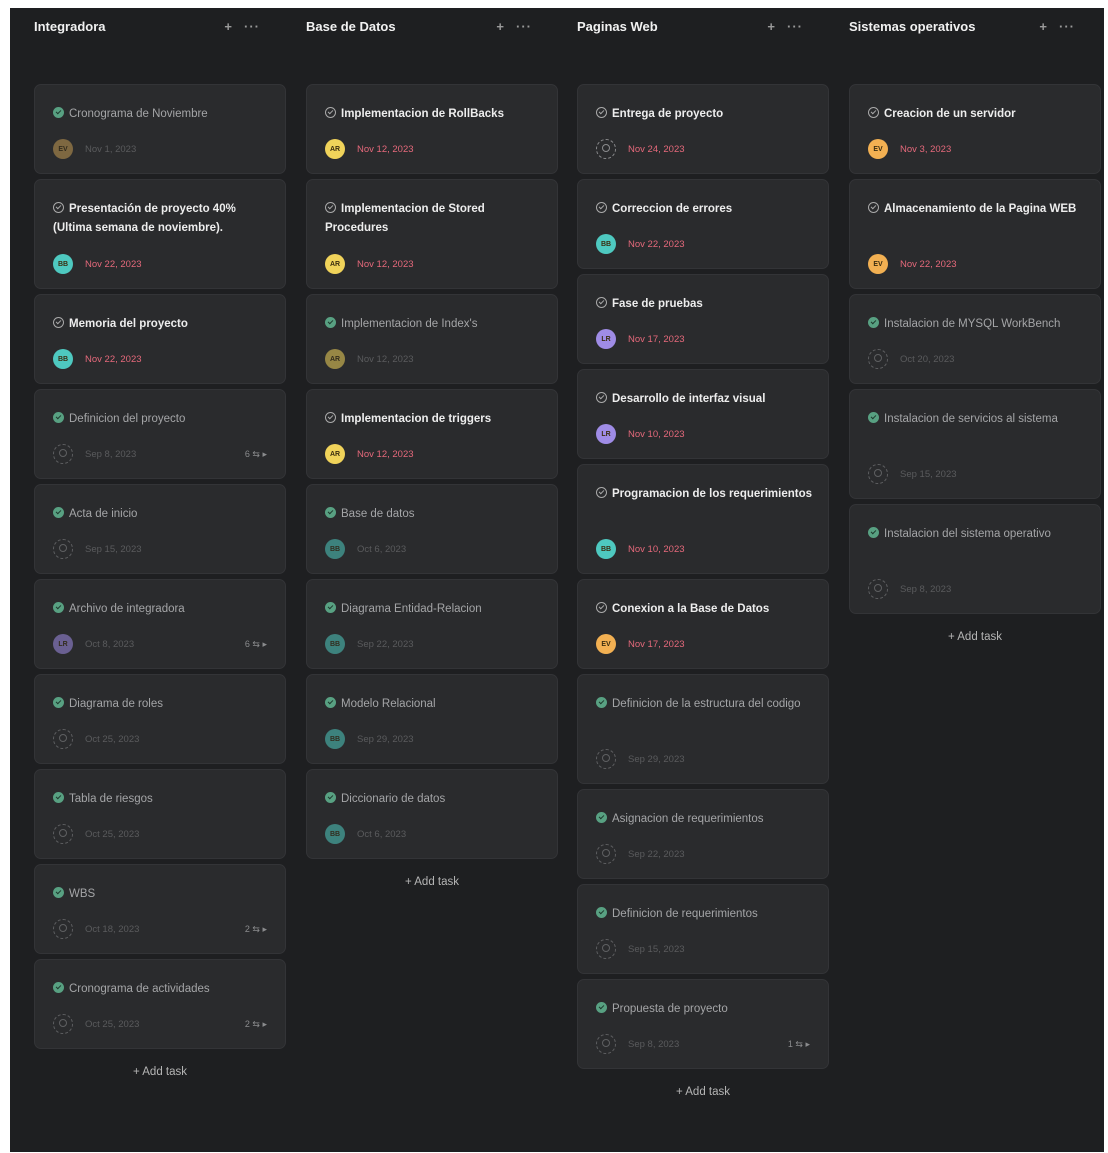  Describe the element at coordinates (432, 529) in the screenshot. I see `task-card: Base de datos BB Oct 6, 2023` at that location.